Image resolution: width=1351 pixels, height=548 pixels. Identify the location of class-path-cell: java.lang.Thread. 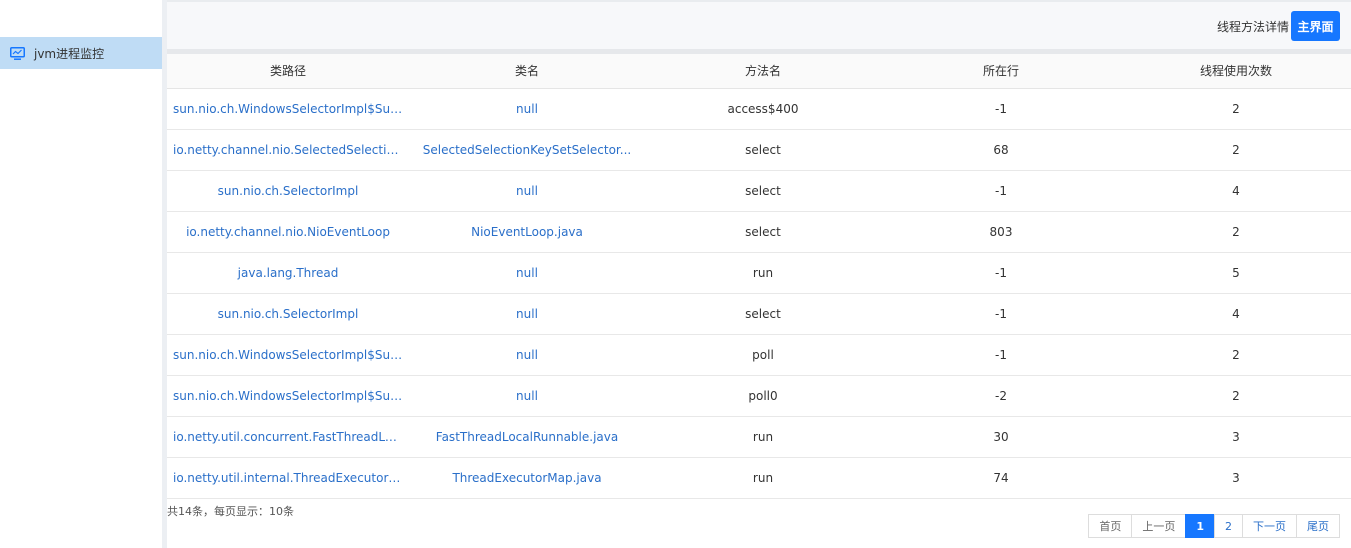
(288, 273).